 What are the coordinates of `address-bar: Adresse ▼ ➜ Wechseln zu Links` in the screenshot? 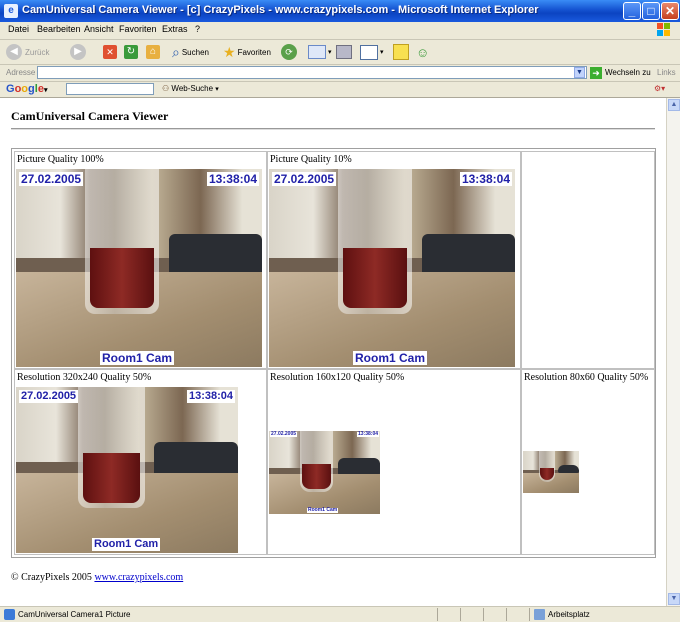 It's located at (340, 73).